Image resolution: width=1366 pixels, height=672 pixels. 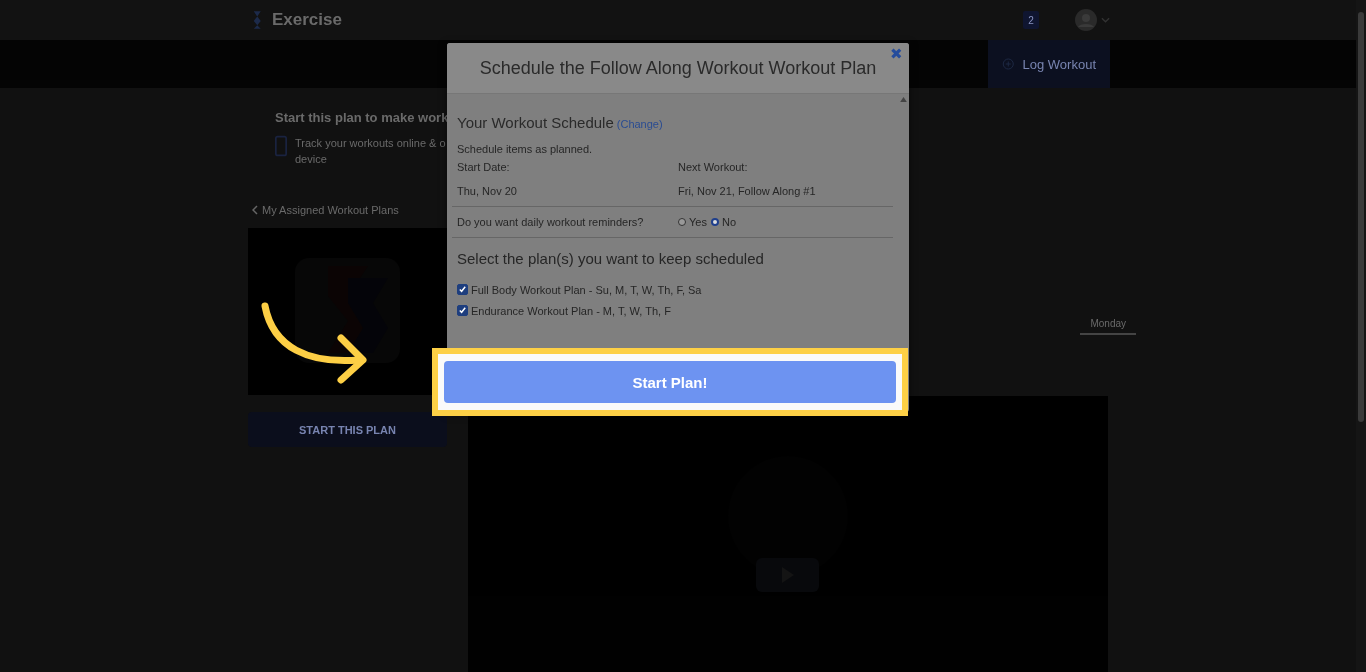 I want to click on avatar-icon, so click(x=1086, y=20).